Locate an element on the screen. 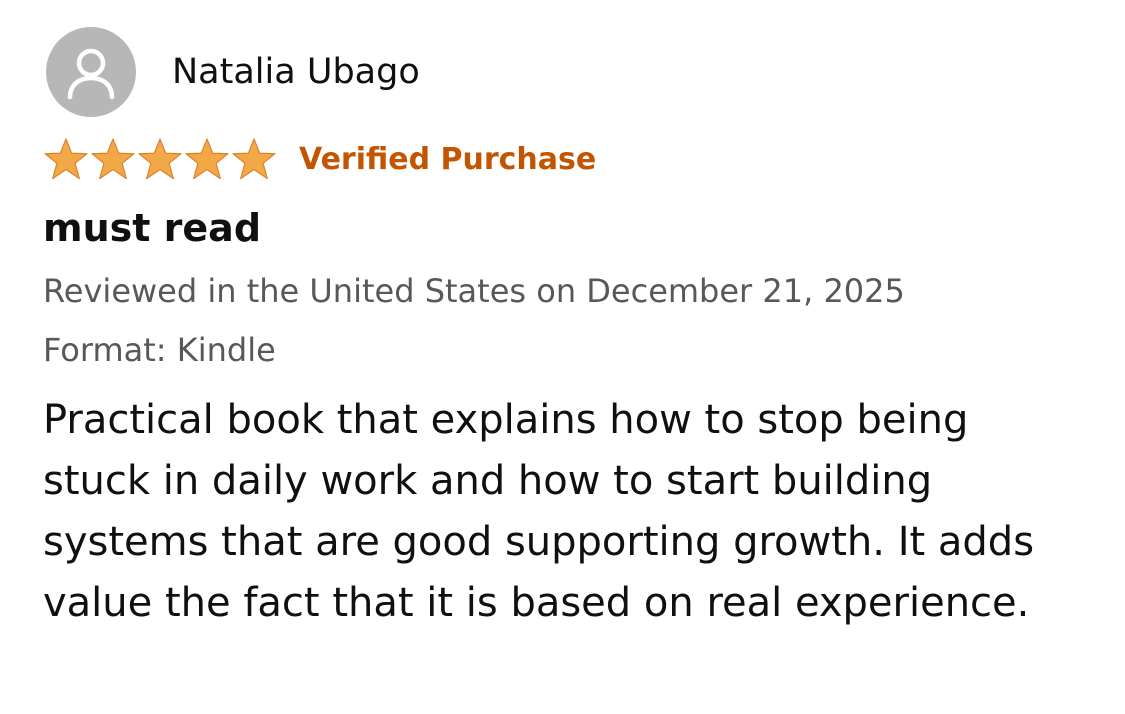 The width and height of the screenshot is (1125, 714). review-title: must read is located at coordinates (152, 228).